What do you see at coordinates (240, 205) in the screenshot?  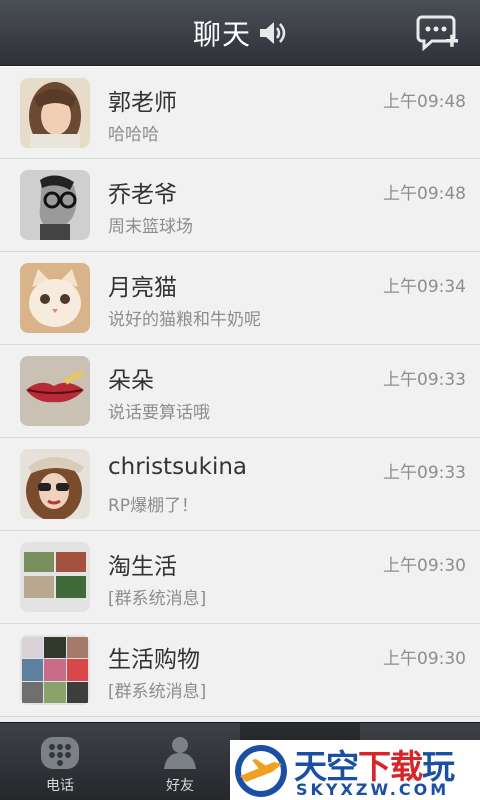 I see `conversation-row: 乔老爷 周末篮球场 上午09:48` at bounding box center [240, 205].